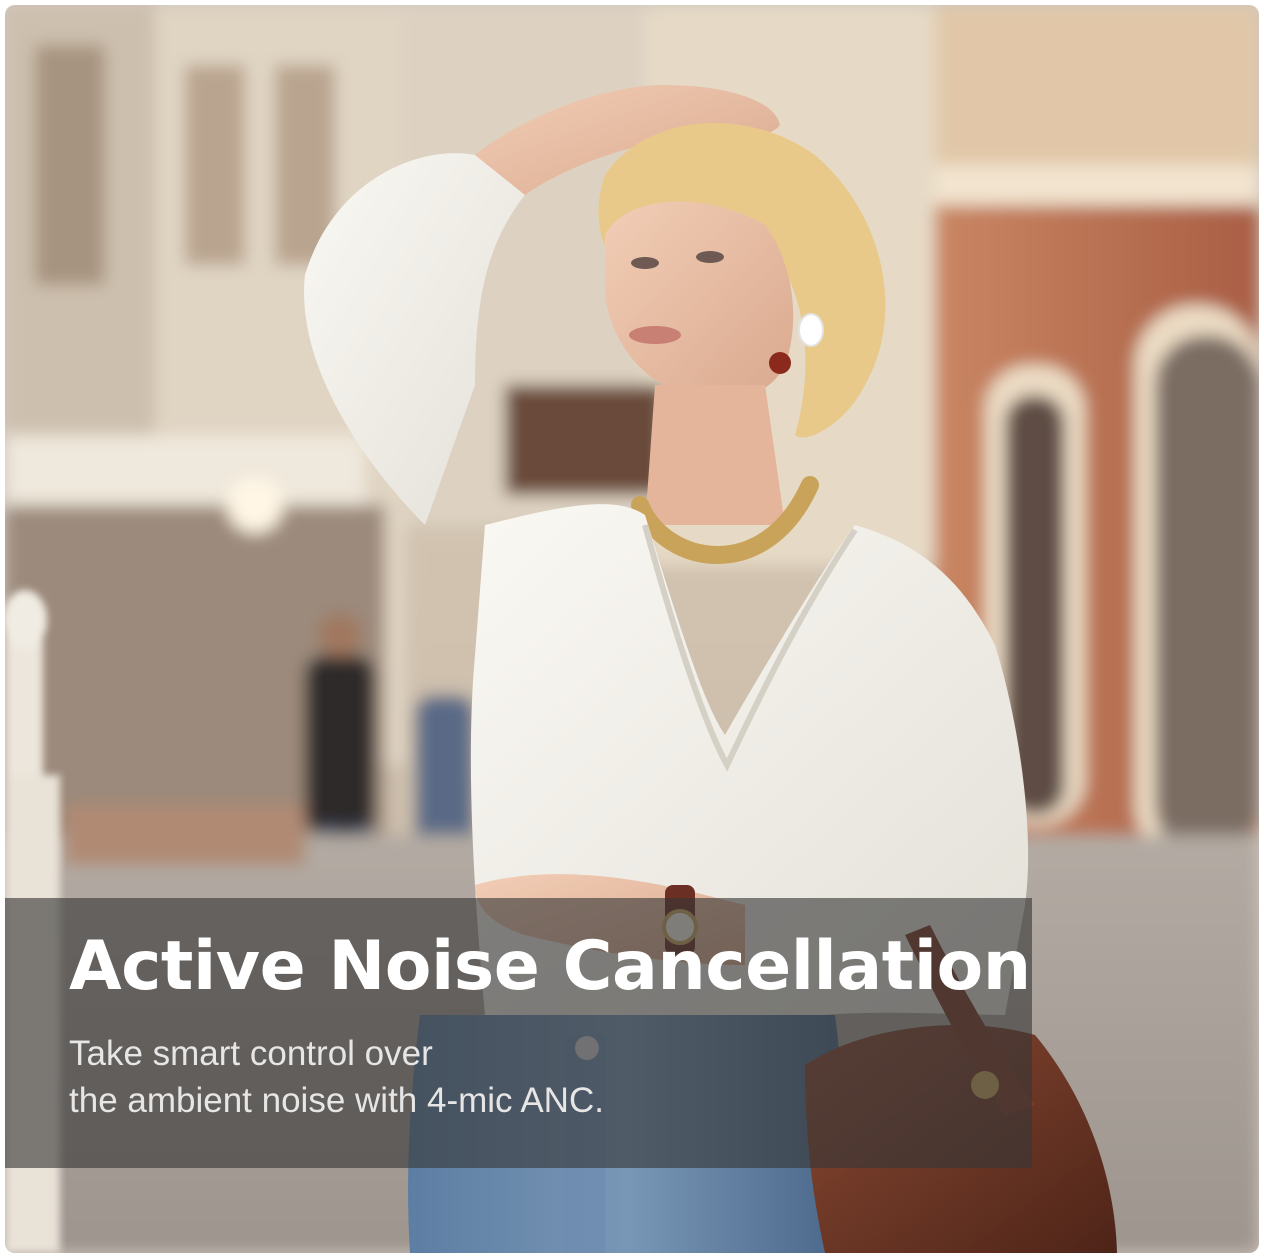 The image size is (1264, 1258). Describe the element at coordinates (336, 1100) in the screenshot. I see `feature-subtitle-line-2: the ambient noise with 4-mic ANC.` at that location.